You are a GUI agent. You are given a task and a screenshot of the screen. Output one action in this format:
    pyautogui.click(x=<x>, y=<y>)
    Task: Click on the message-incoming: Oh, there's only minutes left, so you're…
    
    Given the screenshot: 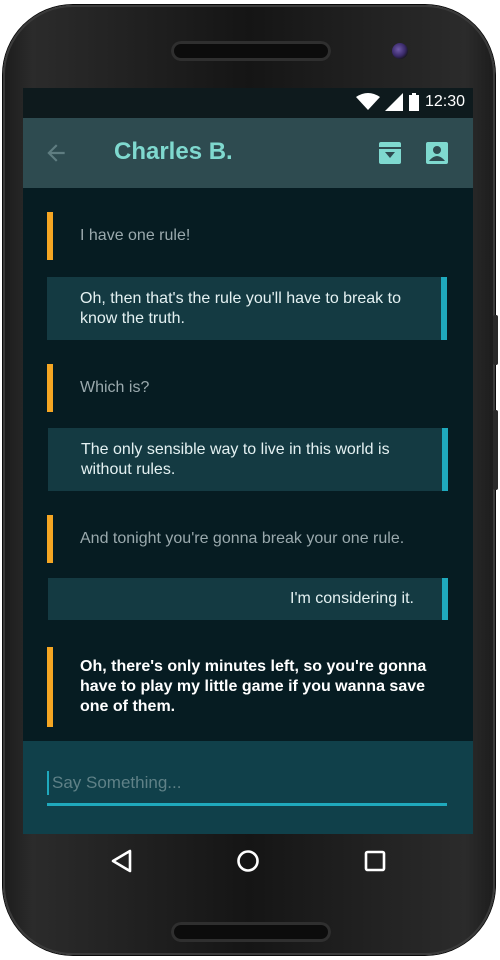 What is the action you would take?
    pyautogui.click(x=242, y=687)
    